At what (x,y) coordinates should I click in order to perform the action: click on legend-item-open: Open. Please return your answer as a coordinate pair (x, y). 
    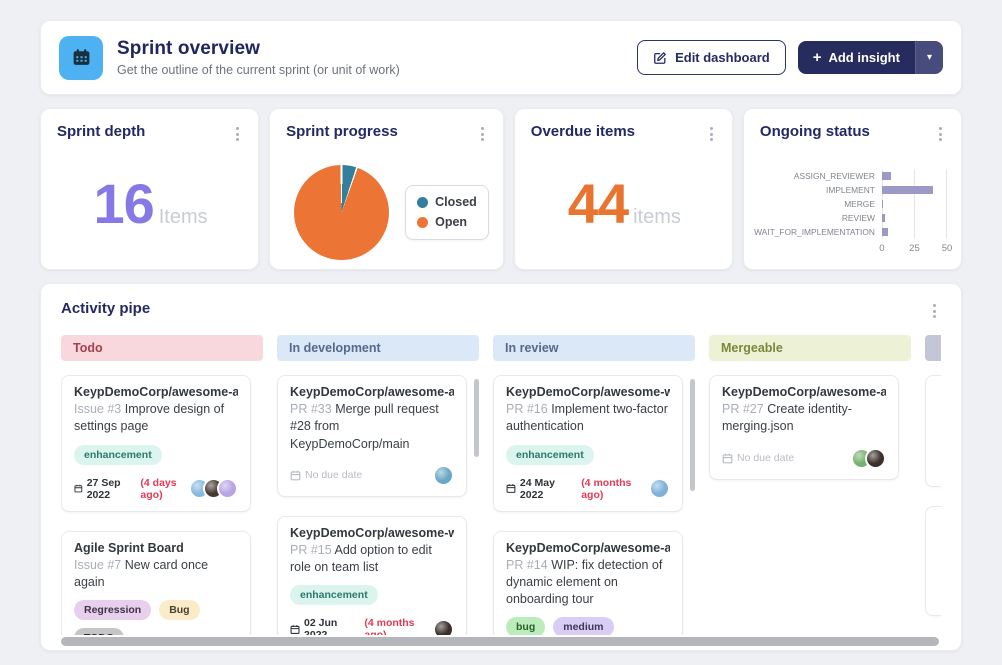
    Looking at the image, I should click on (447, 222).